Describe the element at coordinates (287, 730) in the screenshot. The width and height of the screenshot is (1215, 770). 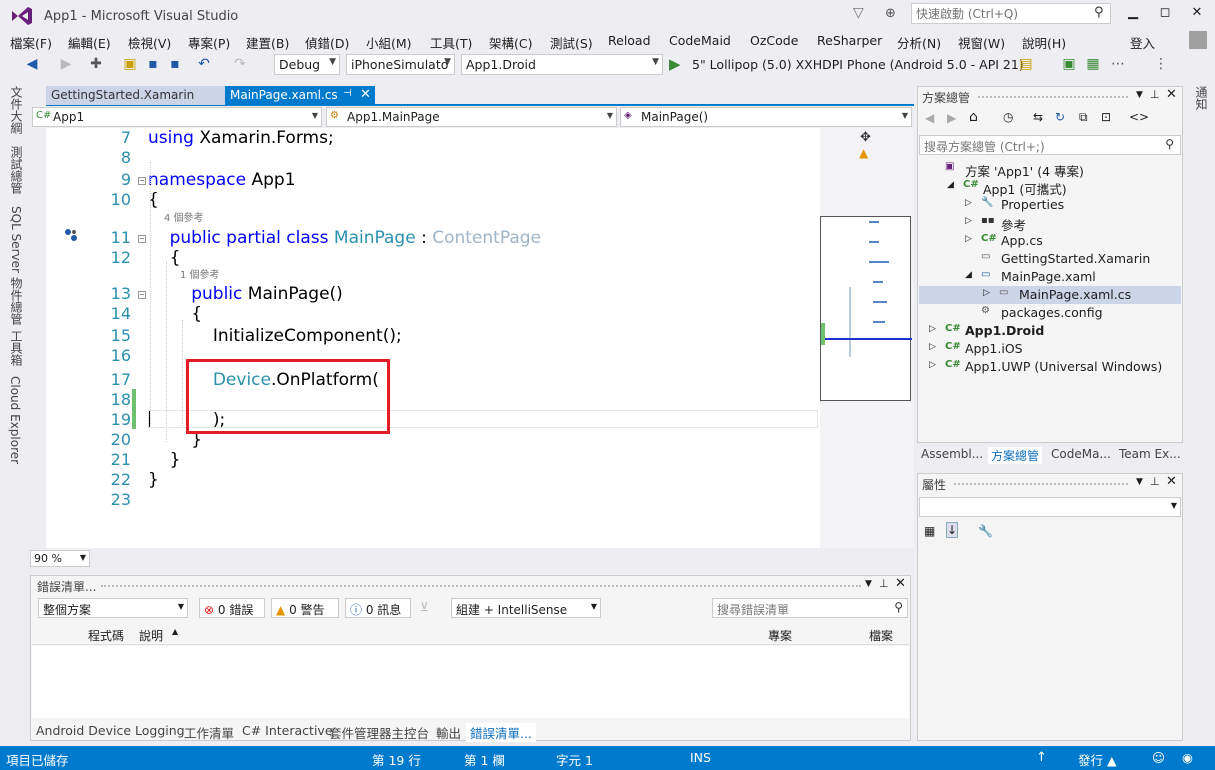
I see `tab-csharp-interactive: C# Interactive` at that location.